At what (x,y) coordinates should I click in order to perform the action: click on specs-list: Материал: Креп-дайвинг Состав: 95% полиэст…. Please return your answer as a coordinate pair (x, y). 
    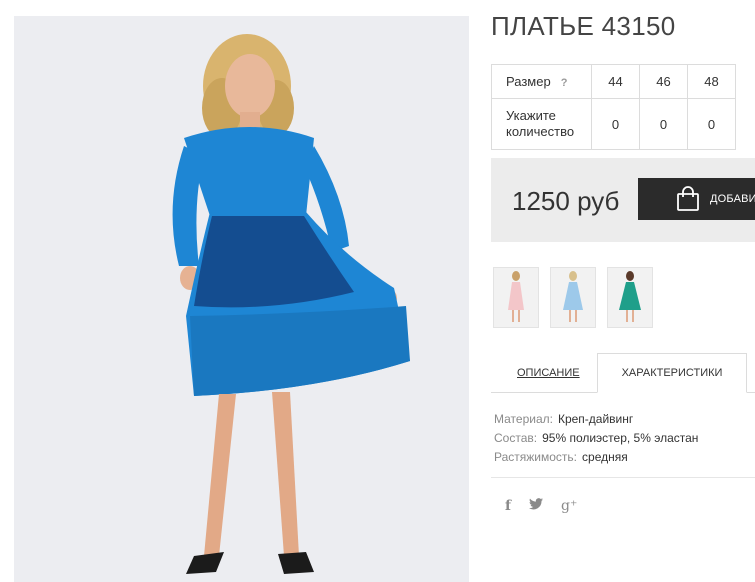
    Looking at the image, I should click on (596, 438).